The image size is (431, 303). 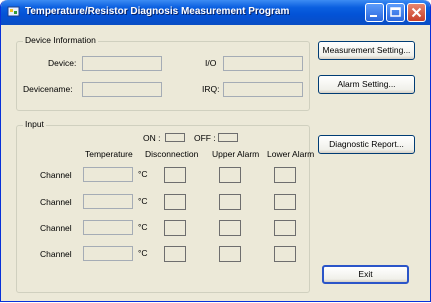 I want to click on on-label: ON :, so click(x=152, y=138).